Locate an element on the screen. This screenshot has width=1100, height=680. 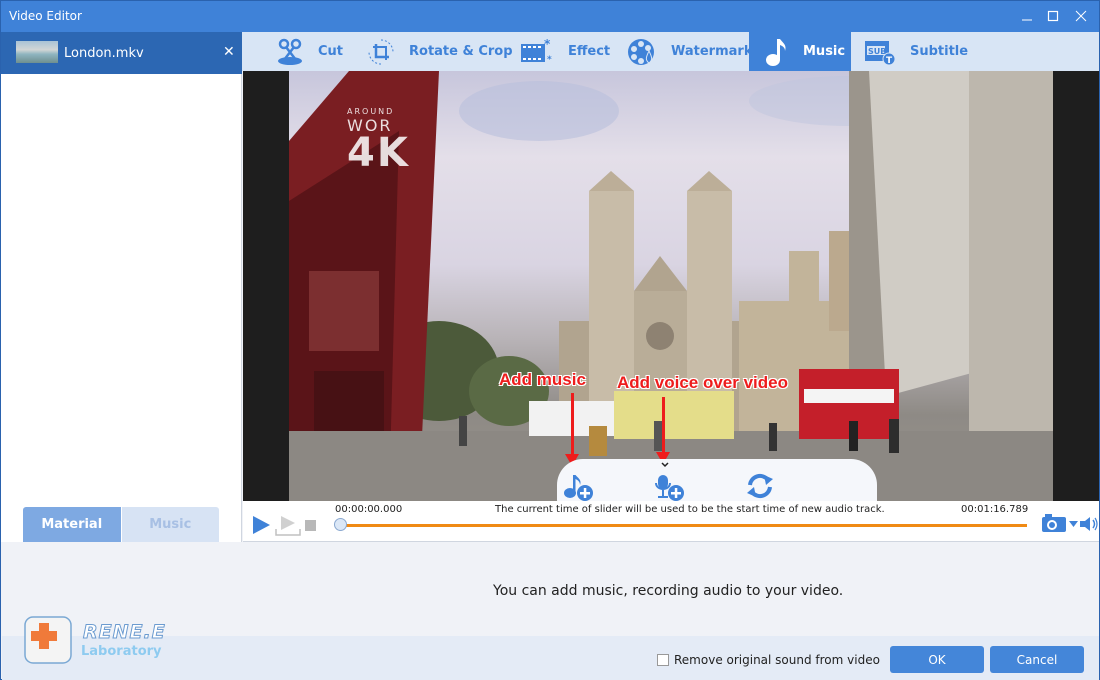
tab-cut: Cut is located at coordinates (309, 51).